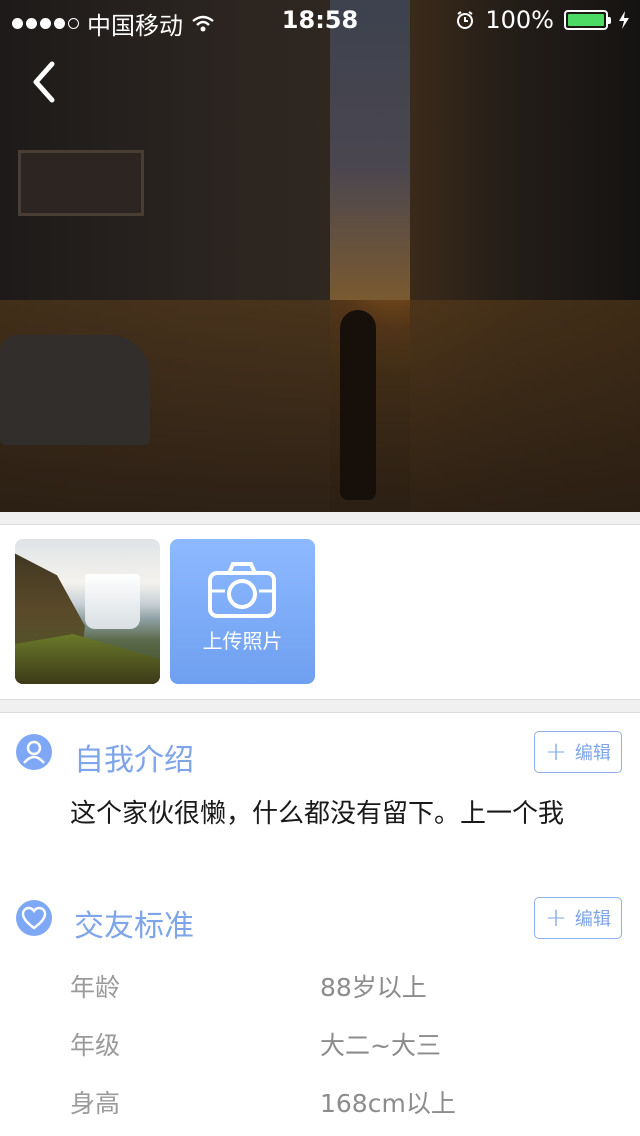 This screenshot has height=1136, width=640. I want to click on heart-icon, so click(34, 918).